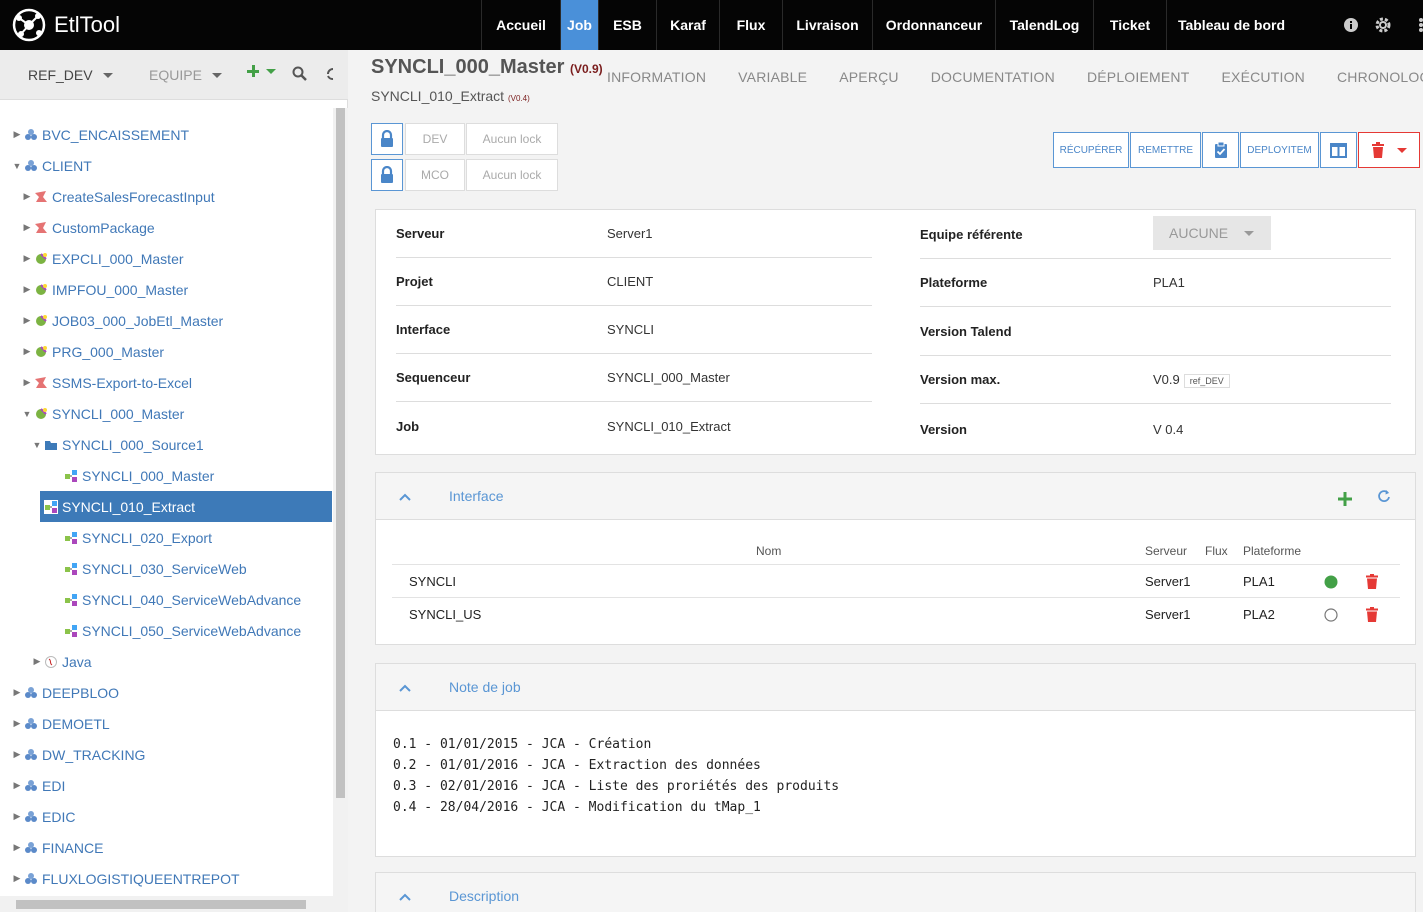 This screenshot has height=912, width=1423. I want to click on description-panel-header: Description, so click(895, 892).